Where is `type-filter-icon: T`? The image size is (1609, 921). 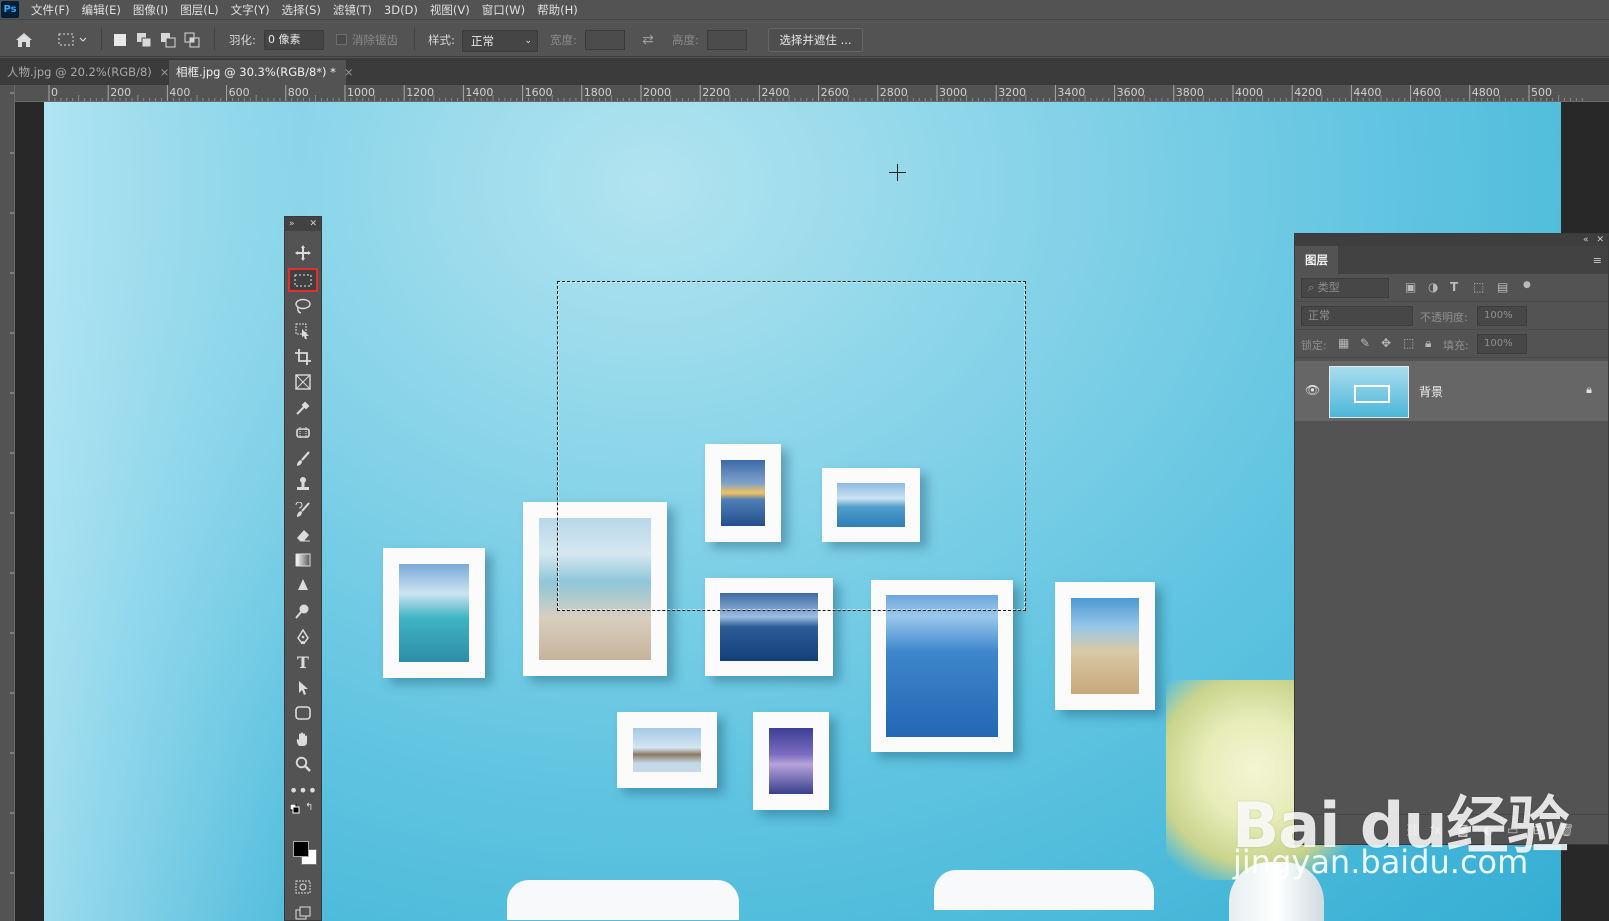
type-filter-icon: T is located at coordinates (1454, 287).